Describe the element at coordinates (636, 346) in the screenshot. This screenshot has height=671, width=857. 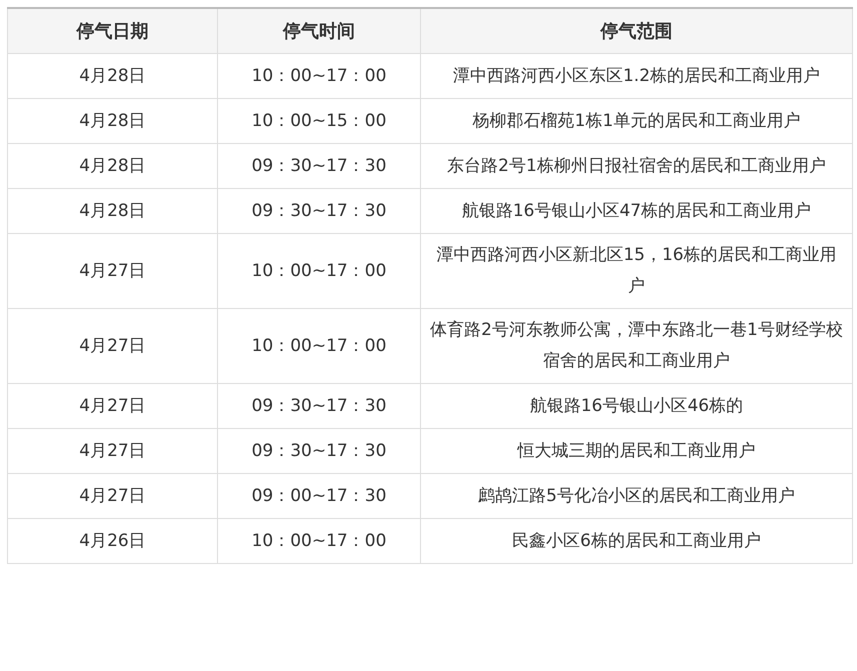
I see `table-cell: 体育路2号河东教师公寓，潭中东路北一巷1号财经学校宿舍的居民和工商业用户` at that location.